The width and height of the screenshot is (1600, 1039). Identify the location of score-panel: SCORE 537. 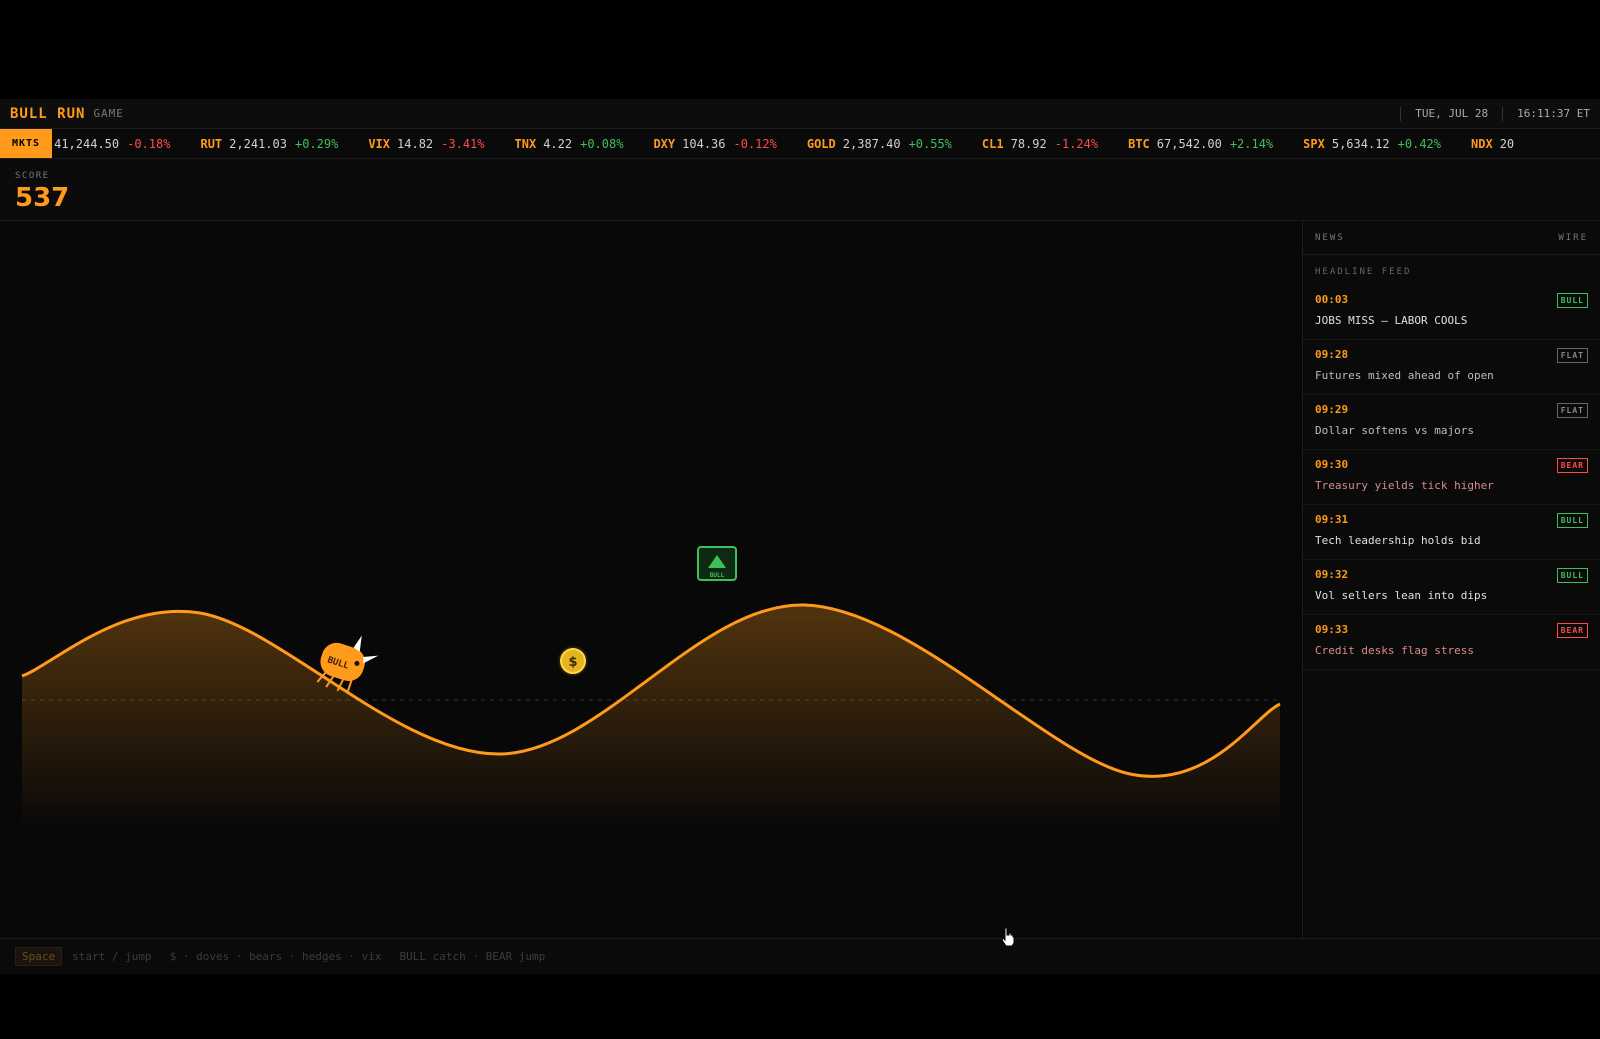
(800, 190).